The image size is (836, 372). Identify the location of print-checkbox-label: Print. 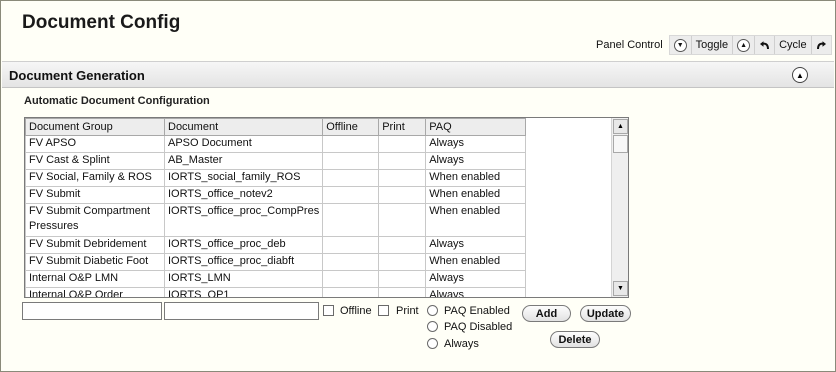
(407, 311).